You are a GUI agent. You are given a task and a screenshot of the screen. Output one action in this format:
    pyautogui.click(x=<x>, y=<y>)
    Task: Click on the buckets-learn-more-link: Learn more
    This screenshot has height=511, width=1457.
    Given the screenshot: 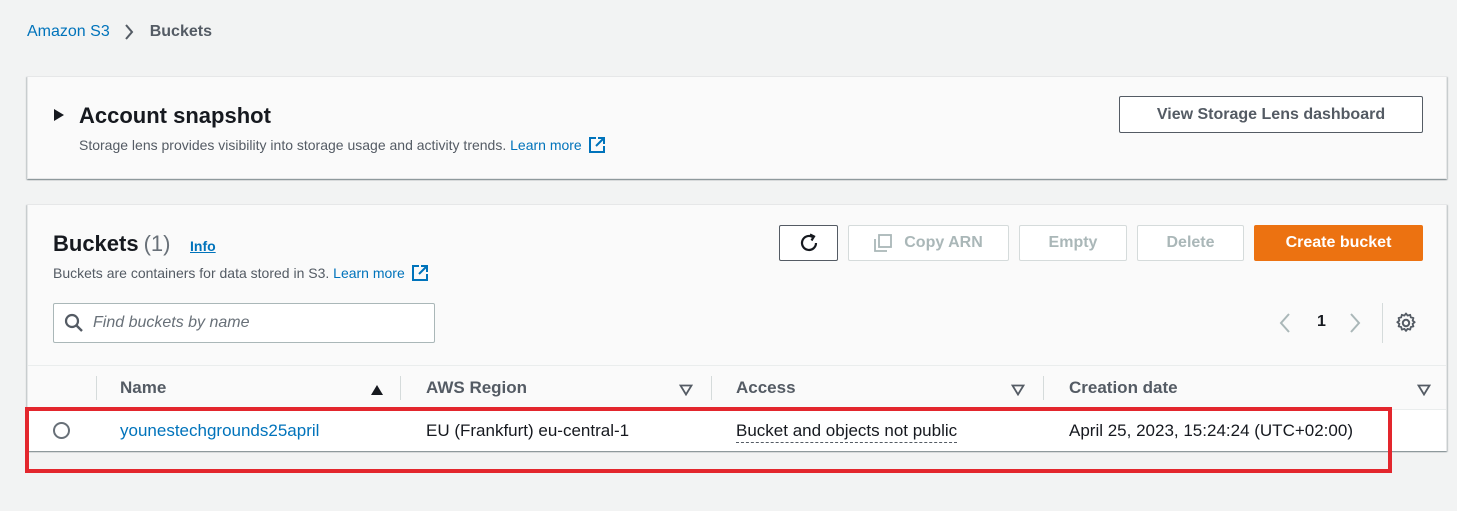 What is the action you would take?
    pyautogui.click(x=369, y=273)
    